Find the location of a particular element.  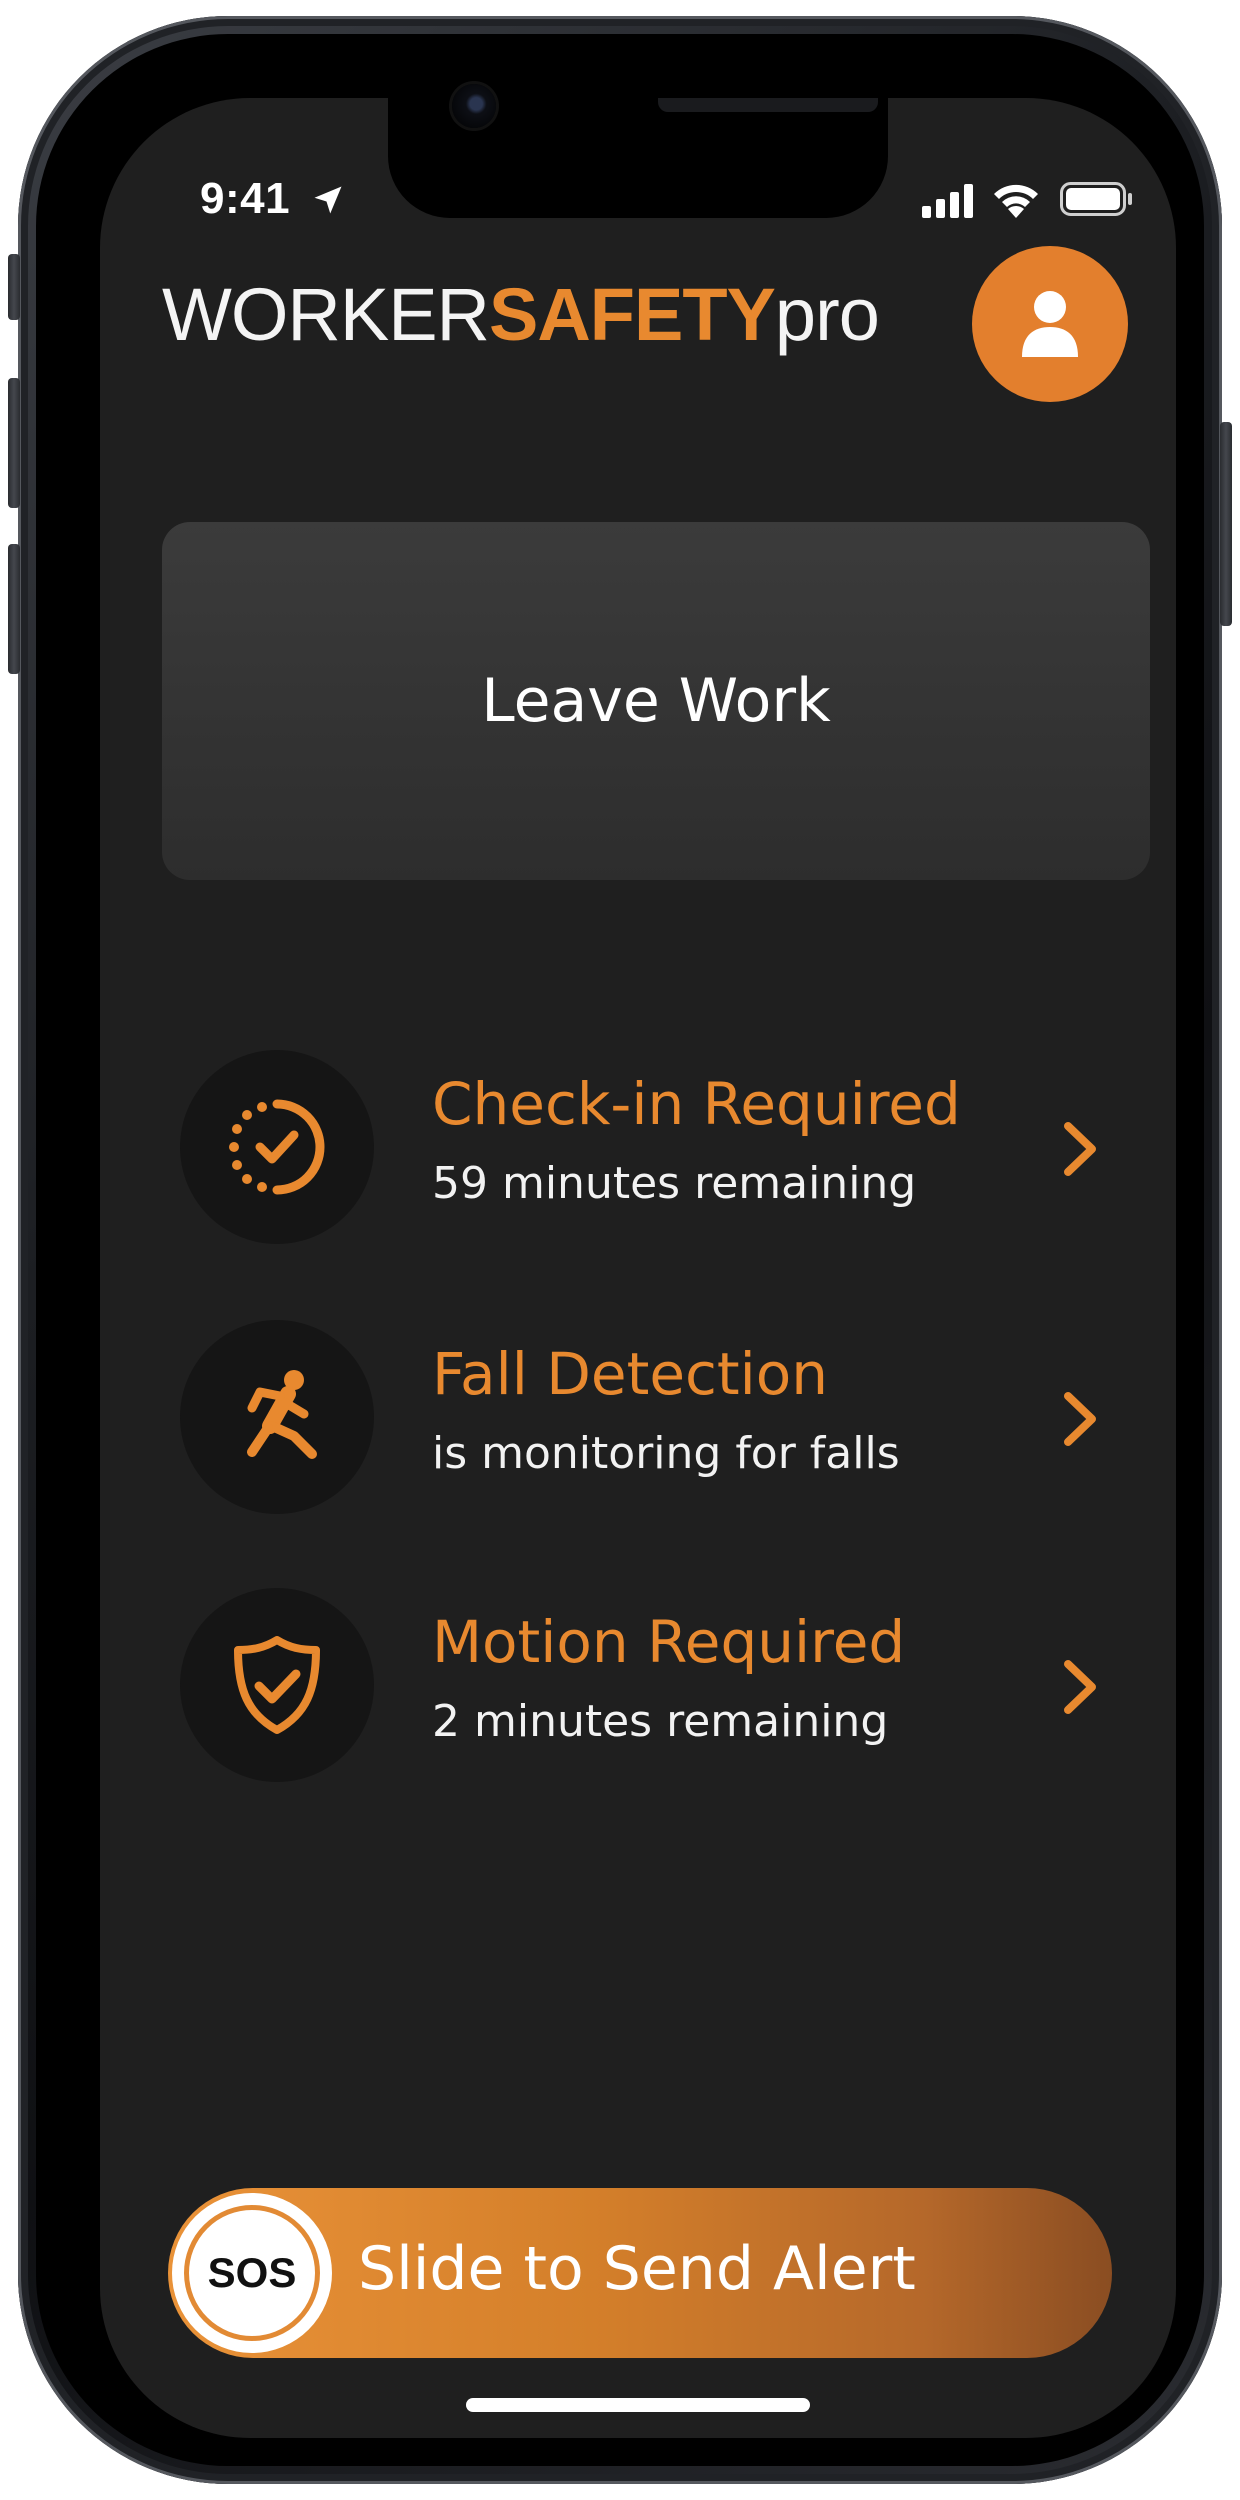

item-title: Fall Detection is located at coordinates (630, 1374).